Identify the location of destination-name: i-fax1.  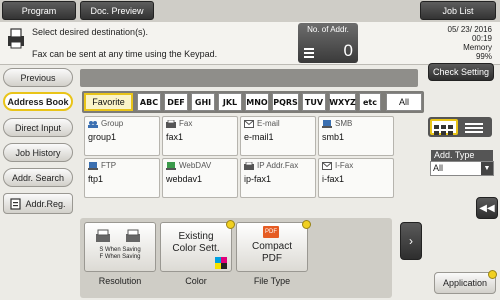
(333, 179).